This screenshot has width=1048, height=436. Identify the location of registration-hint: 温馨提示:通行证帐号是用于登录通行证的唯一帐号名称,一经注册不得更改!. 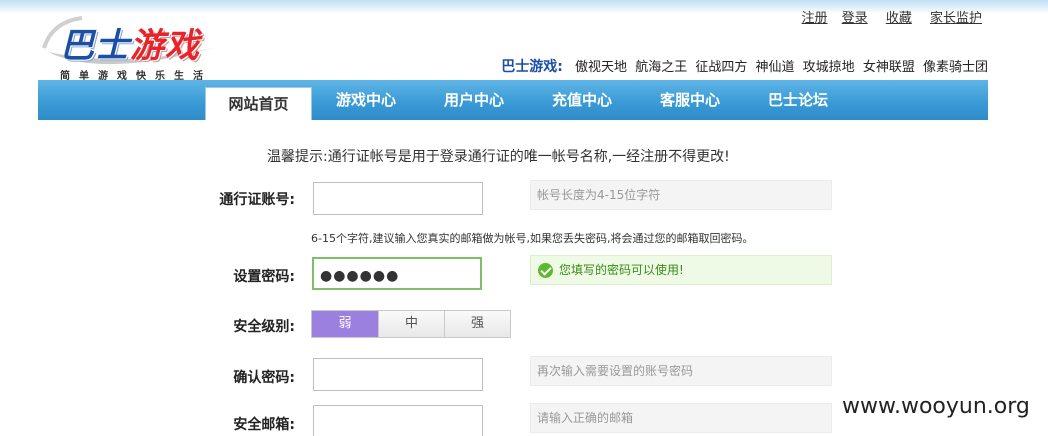
(498, 157).